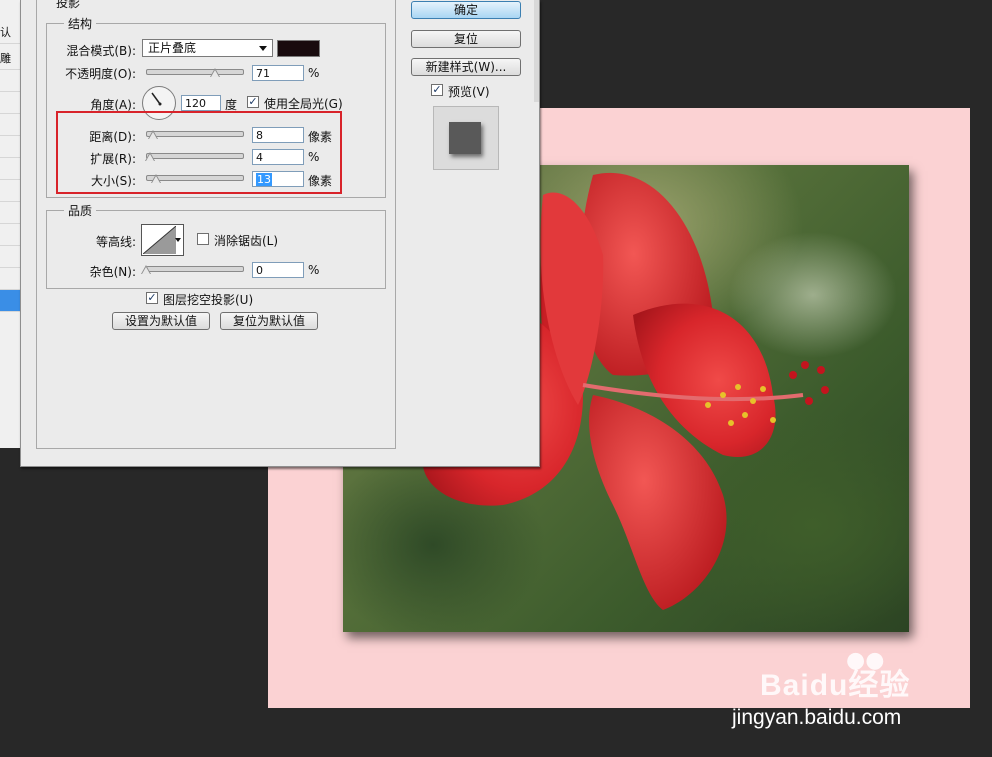 The height and width of the screenshot is (757, 992). What do you see at coordinates (195, 72) in the screenshot?
I see `opacity-slider` at bounding box center [195, 72].